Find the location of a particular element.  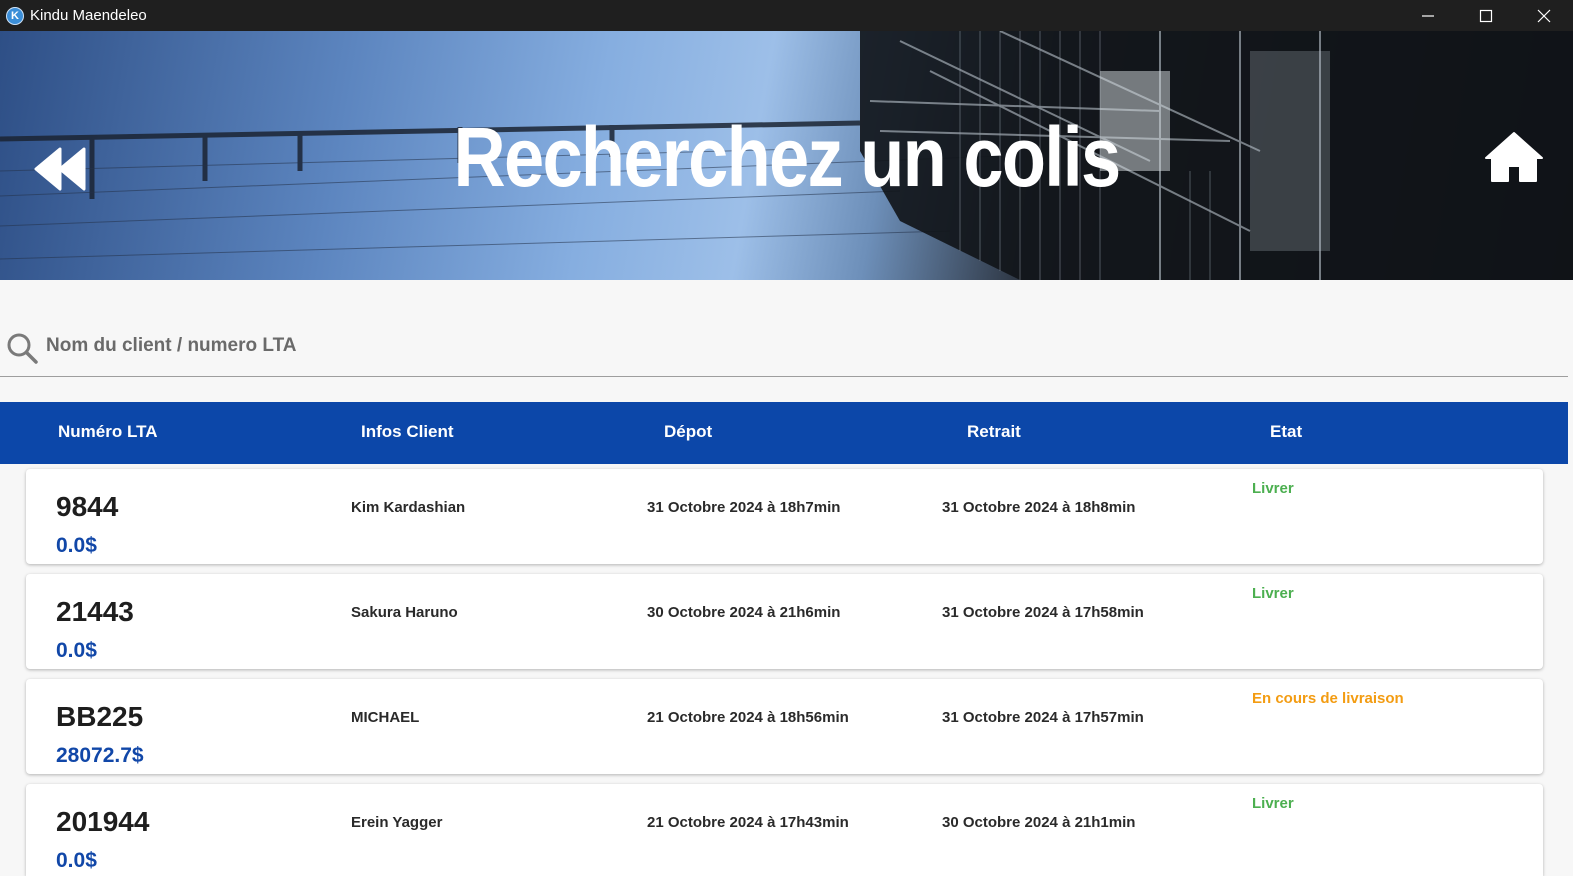

column-header-etat: Etat is located at coordinates (1286, 431).